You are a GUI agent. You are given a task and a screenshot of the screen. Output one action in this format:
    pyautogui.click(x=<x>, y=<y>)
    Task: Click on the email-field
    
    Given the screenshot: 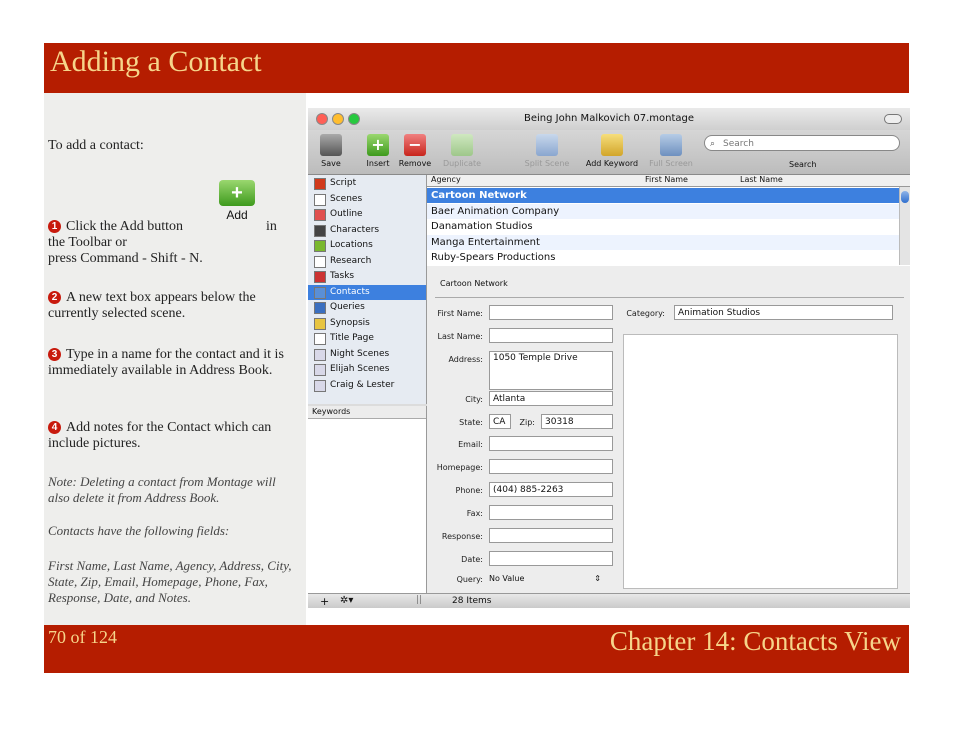 What is the action you would take?
    pyautogui.click(x=551, y=443)
    